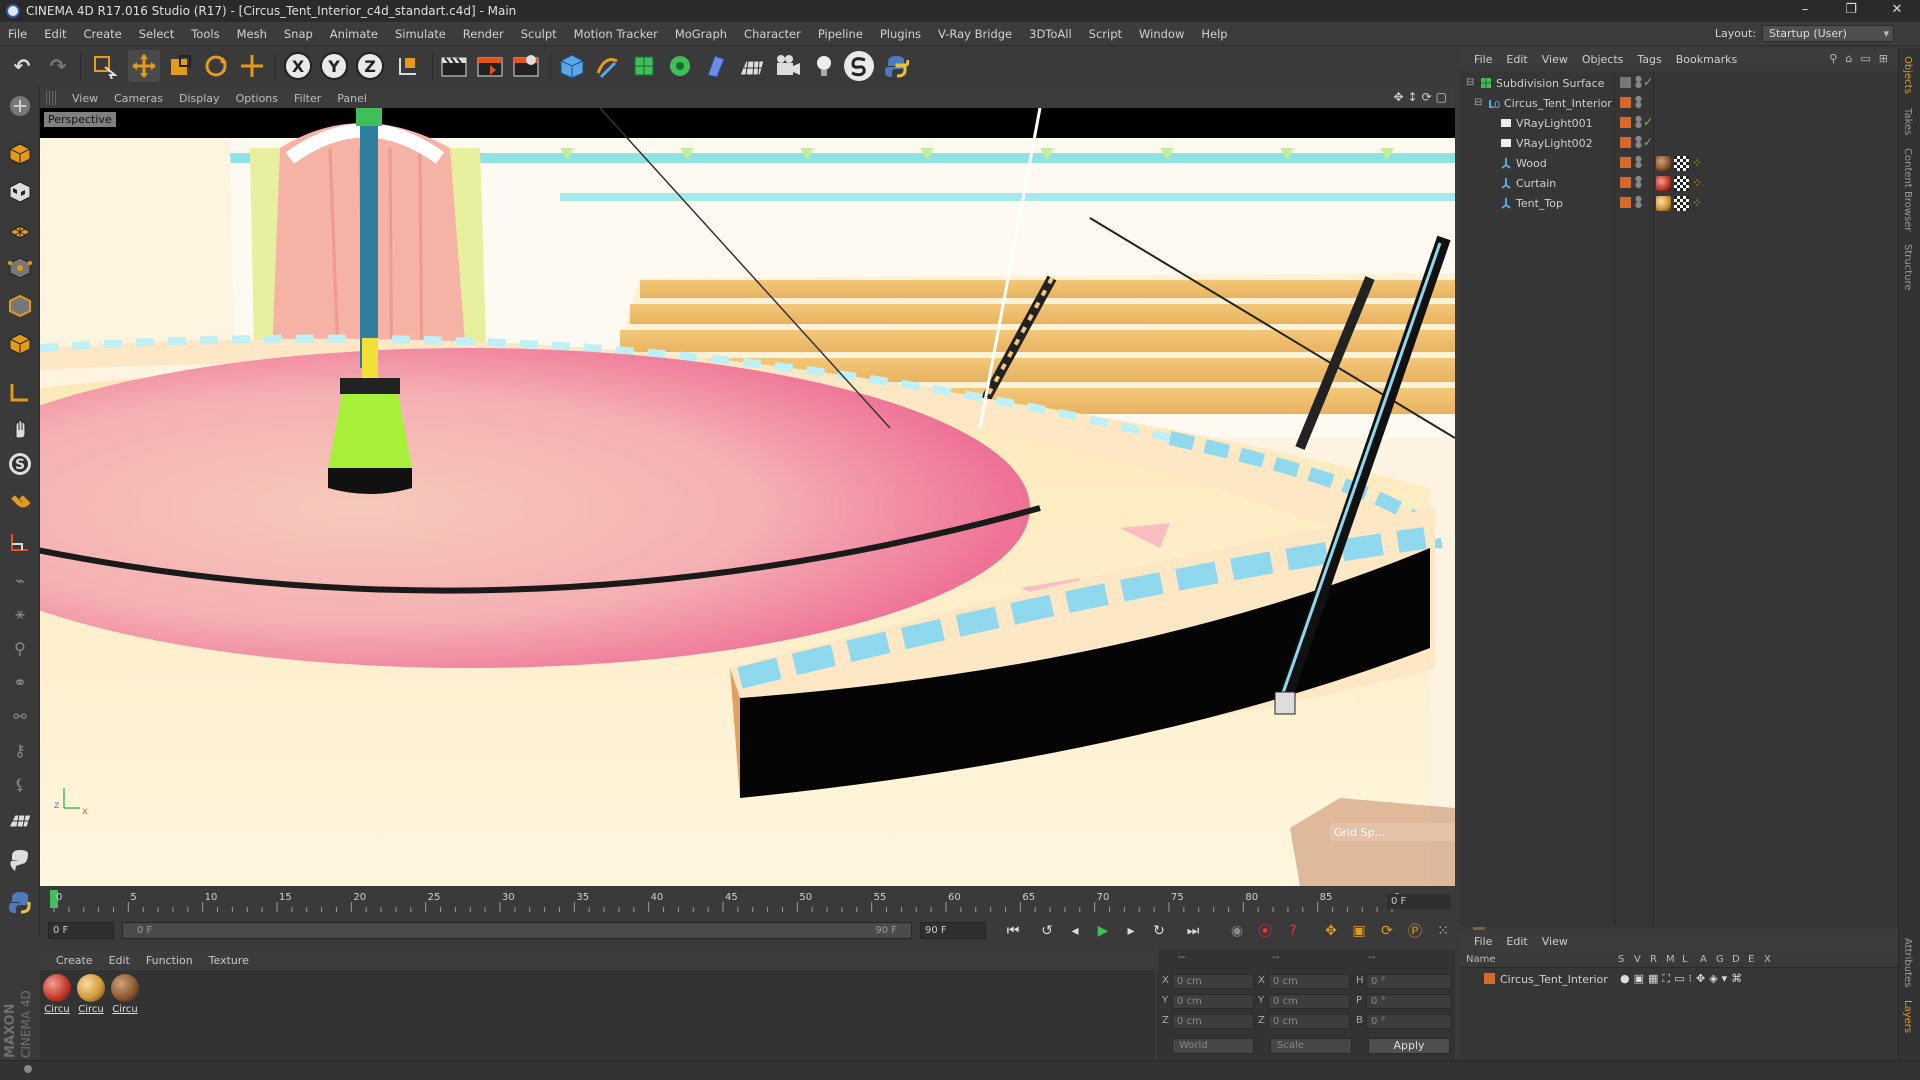 The image size is (1920, 1080). Describe the element at coordinates (334, 66) in the screenshot. I see `y-axis-lock-button: Y` at that location.